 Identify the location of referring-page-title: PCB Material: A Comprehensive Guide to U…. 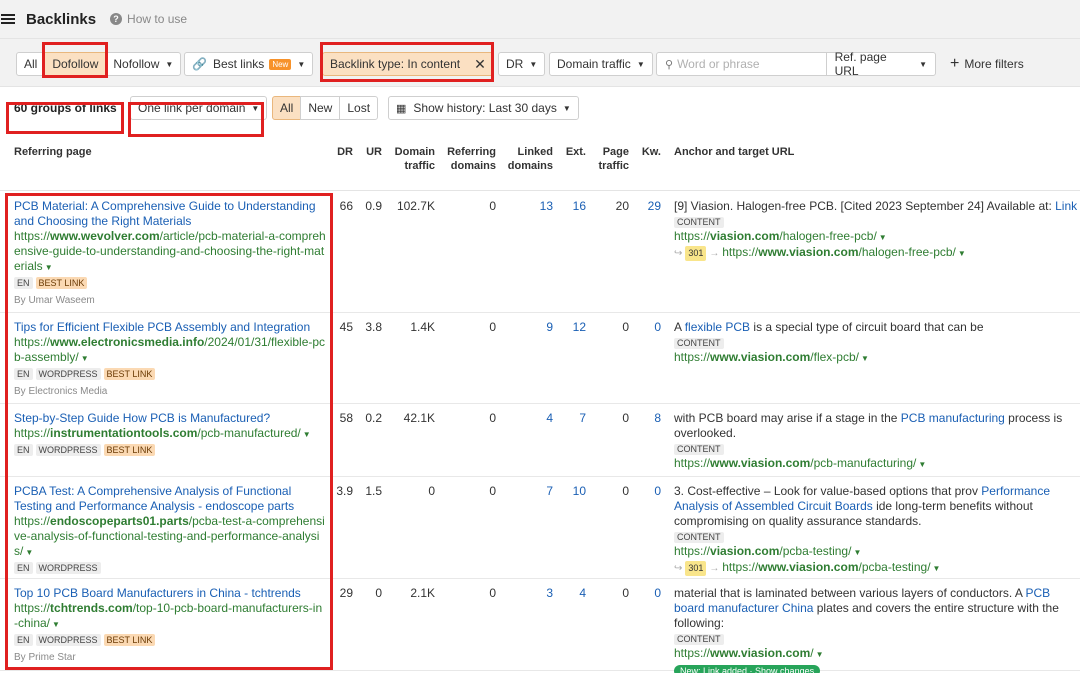
(170, 214).